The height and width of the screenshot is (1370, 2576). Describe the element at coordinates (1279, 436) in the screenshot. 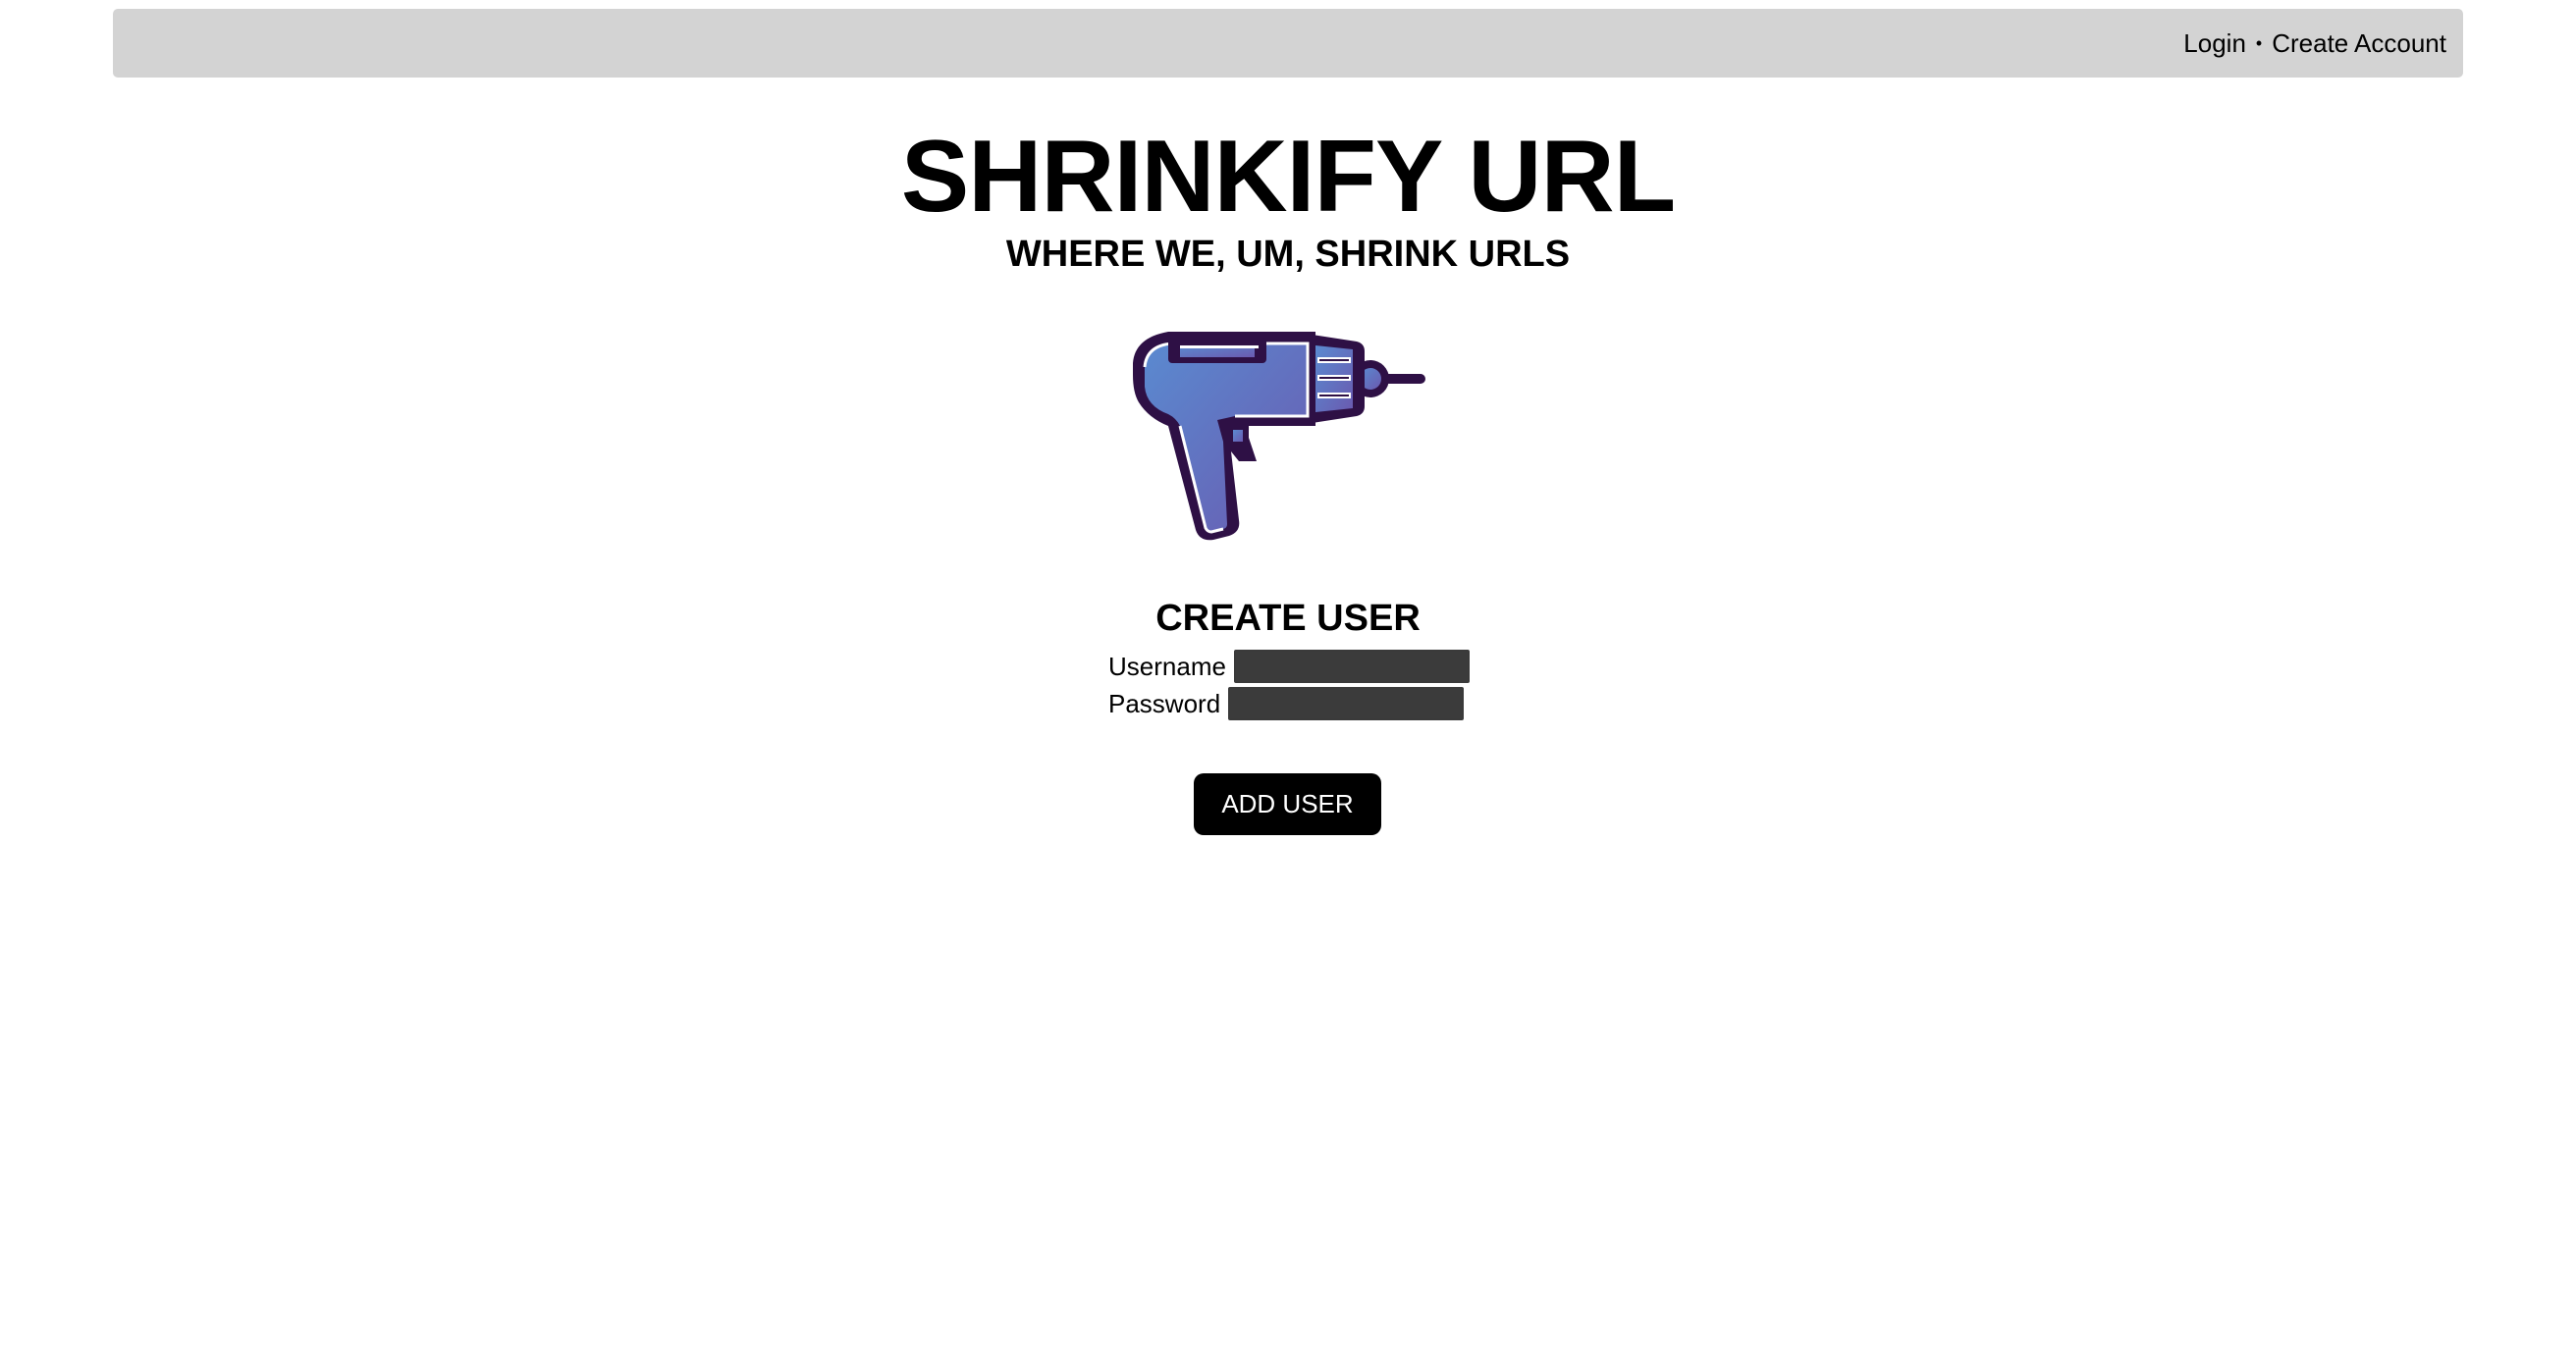

I see `drill-icon` at that location.